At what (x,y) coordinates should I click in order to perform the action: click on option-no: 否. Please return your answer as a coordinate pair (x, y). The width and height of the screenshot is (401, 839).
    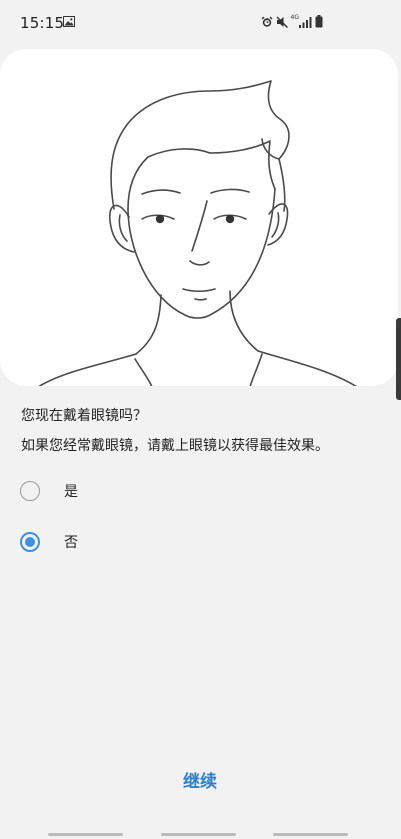
    Looking at the image, I should click on (200, 542).